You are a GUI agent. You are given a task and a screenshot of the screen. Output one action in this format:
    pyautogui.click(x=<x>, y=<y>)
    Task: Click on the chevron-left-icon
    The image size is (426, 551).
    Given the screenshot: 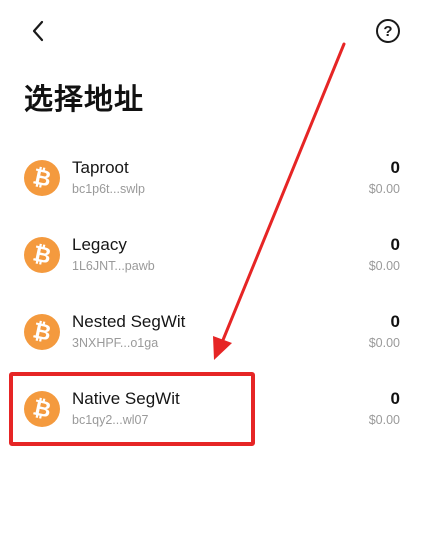 What is the action you would take?
    pyautogui.click(x=38, y=31)
    